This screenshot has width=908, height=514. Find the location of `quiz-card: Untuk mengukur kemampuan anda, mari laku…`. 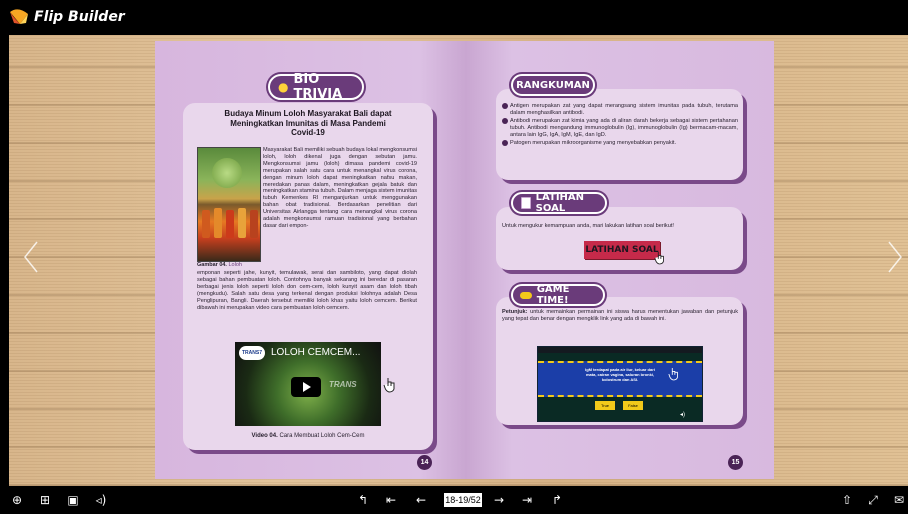

quiz-card: Untuk mengukur kemampuan anda, mari laku… is located at coordinates (619, 238).